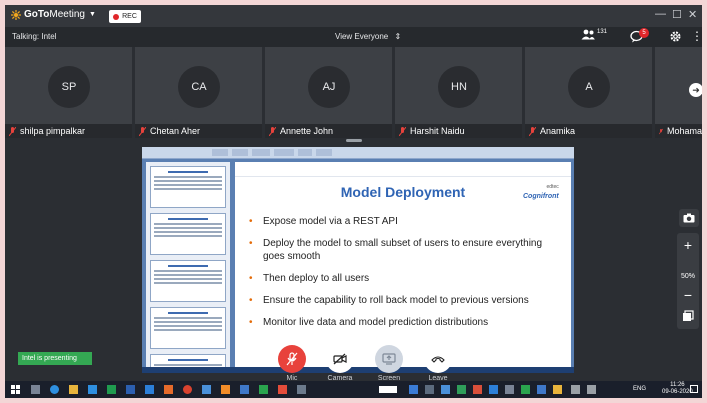 The height and width of the screenshot is (403, 707). I want to click on participant-tile: A Anamika, so click(588, 92).